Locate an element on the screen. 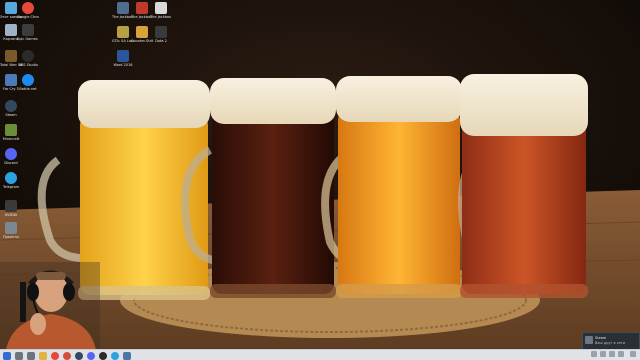 Image resolution: width=640 pixels, height=360 pixels. epic-icon is located at coordinates (28, 30).